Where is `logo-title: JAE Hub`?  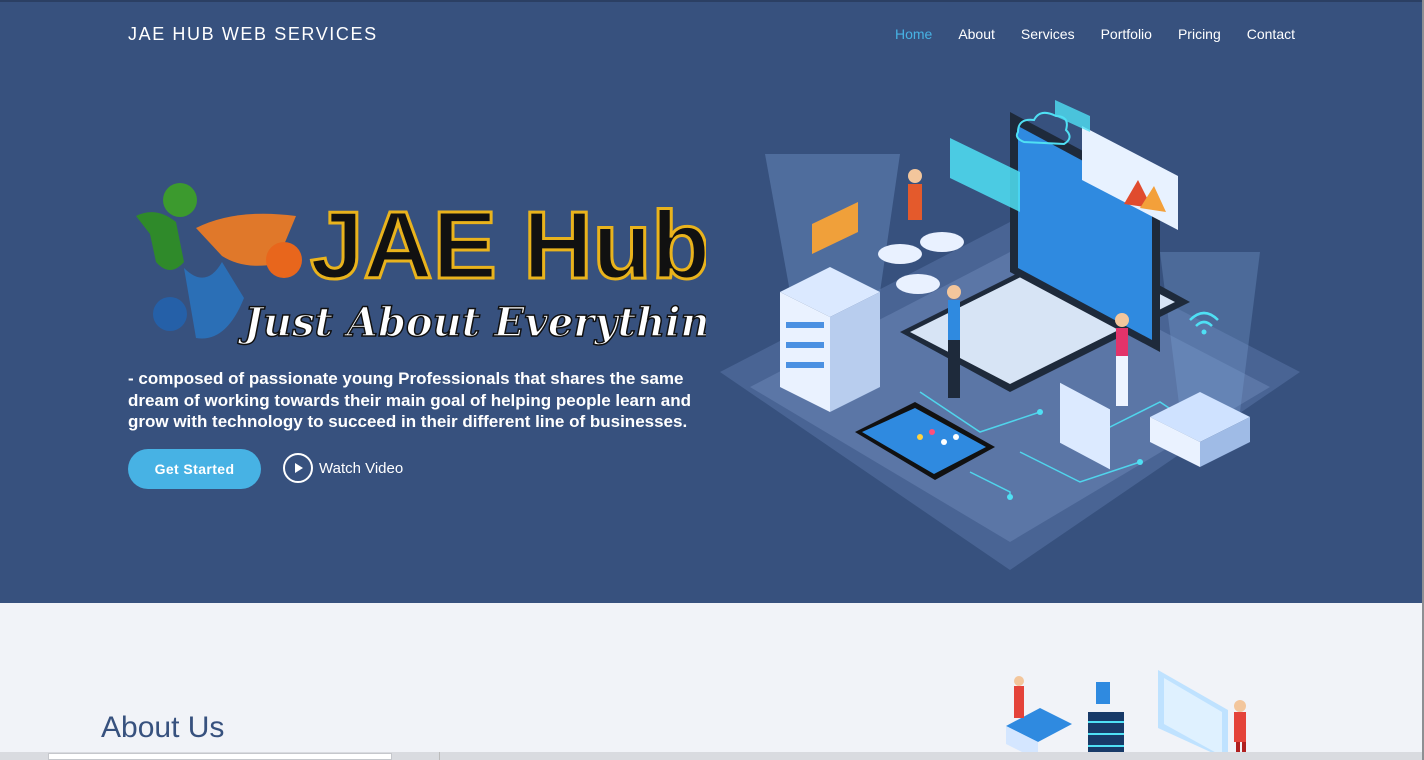
logo-title: JAE Hub is located at coordinates (508, 245).